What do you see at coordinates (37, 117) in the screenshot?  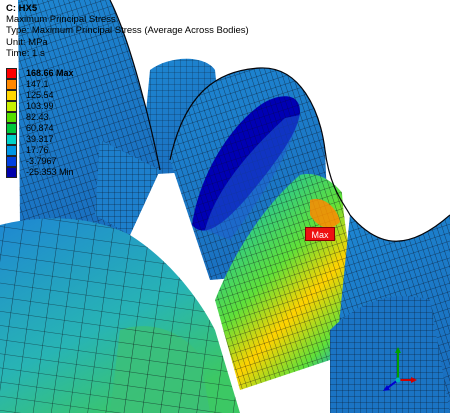 I see `legend-label: 82.43` at bounding box center [37, 117].